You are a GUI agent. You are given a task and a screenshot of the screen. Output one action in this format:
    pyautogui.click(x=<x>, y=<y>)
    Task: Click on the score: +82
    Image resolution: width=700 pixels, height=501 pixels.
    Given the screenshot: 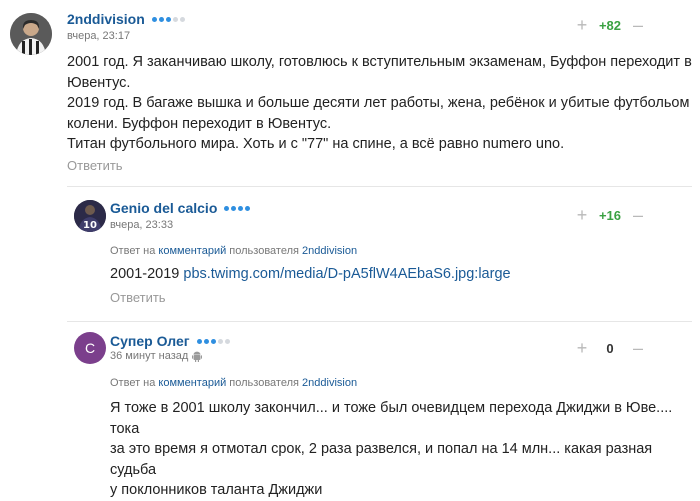 What is the action you would take?
    pyautogui.click(x=610, y=25)
    